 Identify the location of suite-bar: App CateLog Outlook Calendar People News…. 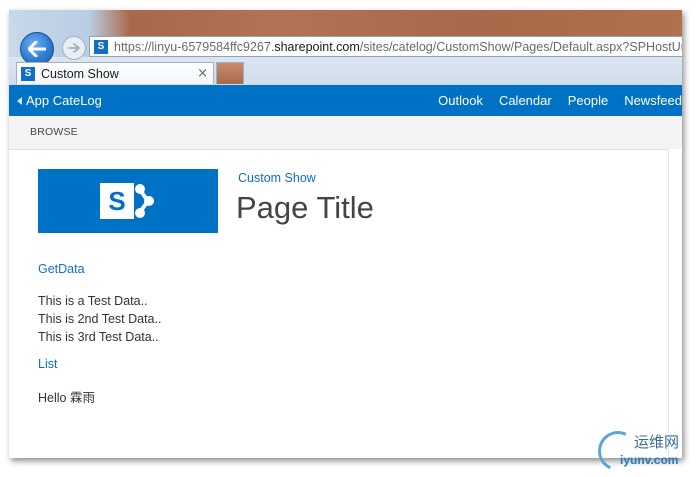
(345, 100).